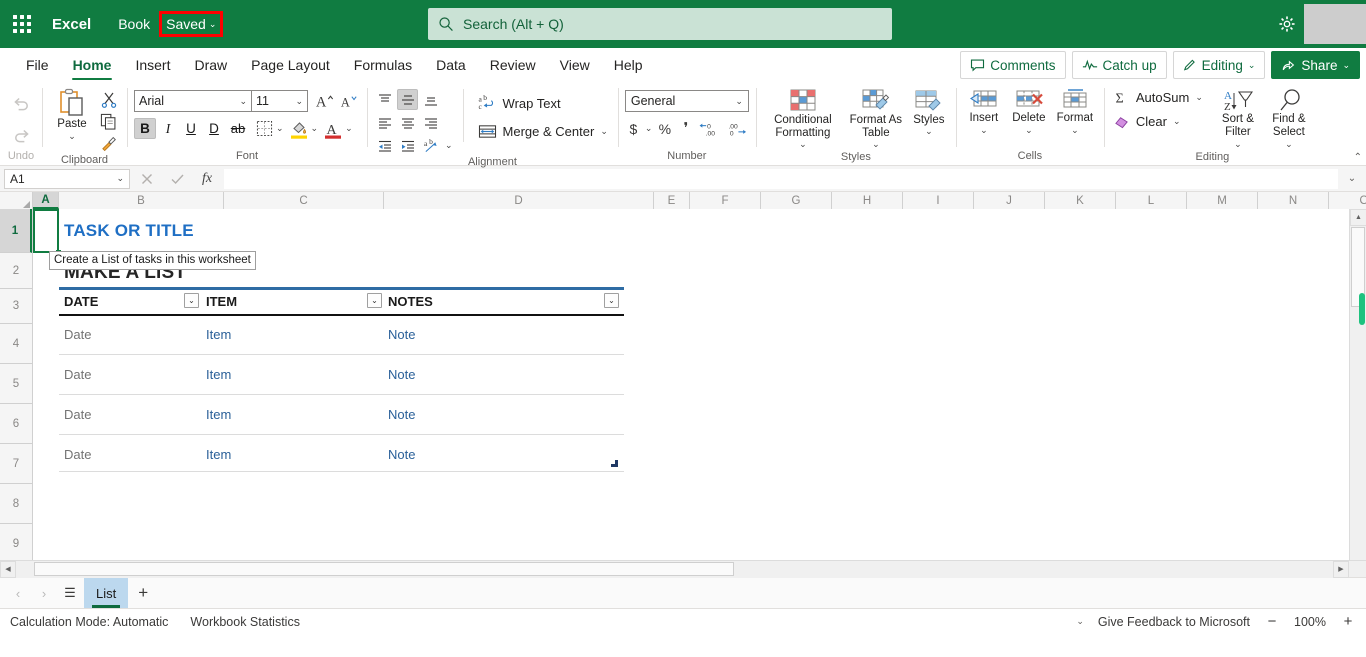  What do you see at coordinates (245, 622) in the screenshot?
I see `workbook-statistics-button: Workbook Statistics` at bounding box center [245, 622].